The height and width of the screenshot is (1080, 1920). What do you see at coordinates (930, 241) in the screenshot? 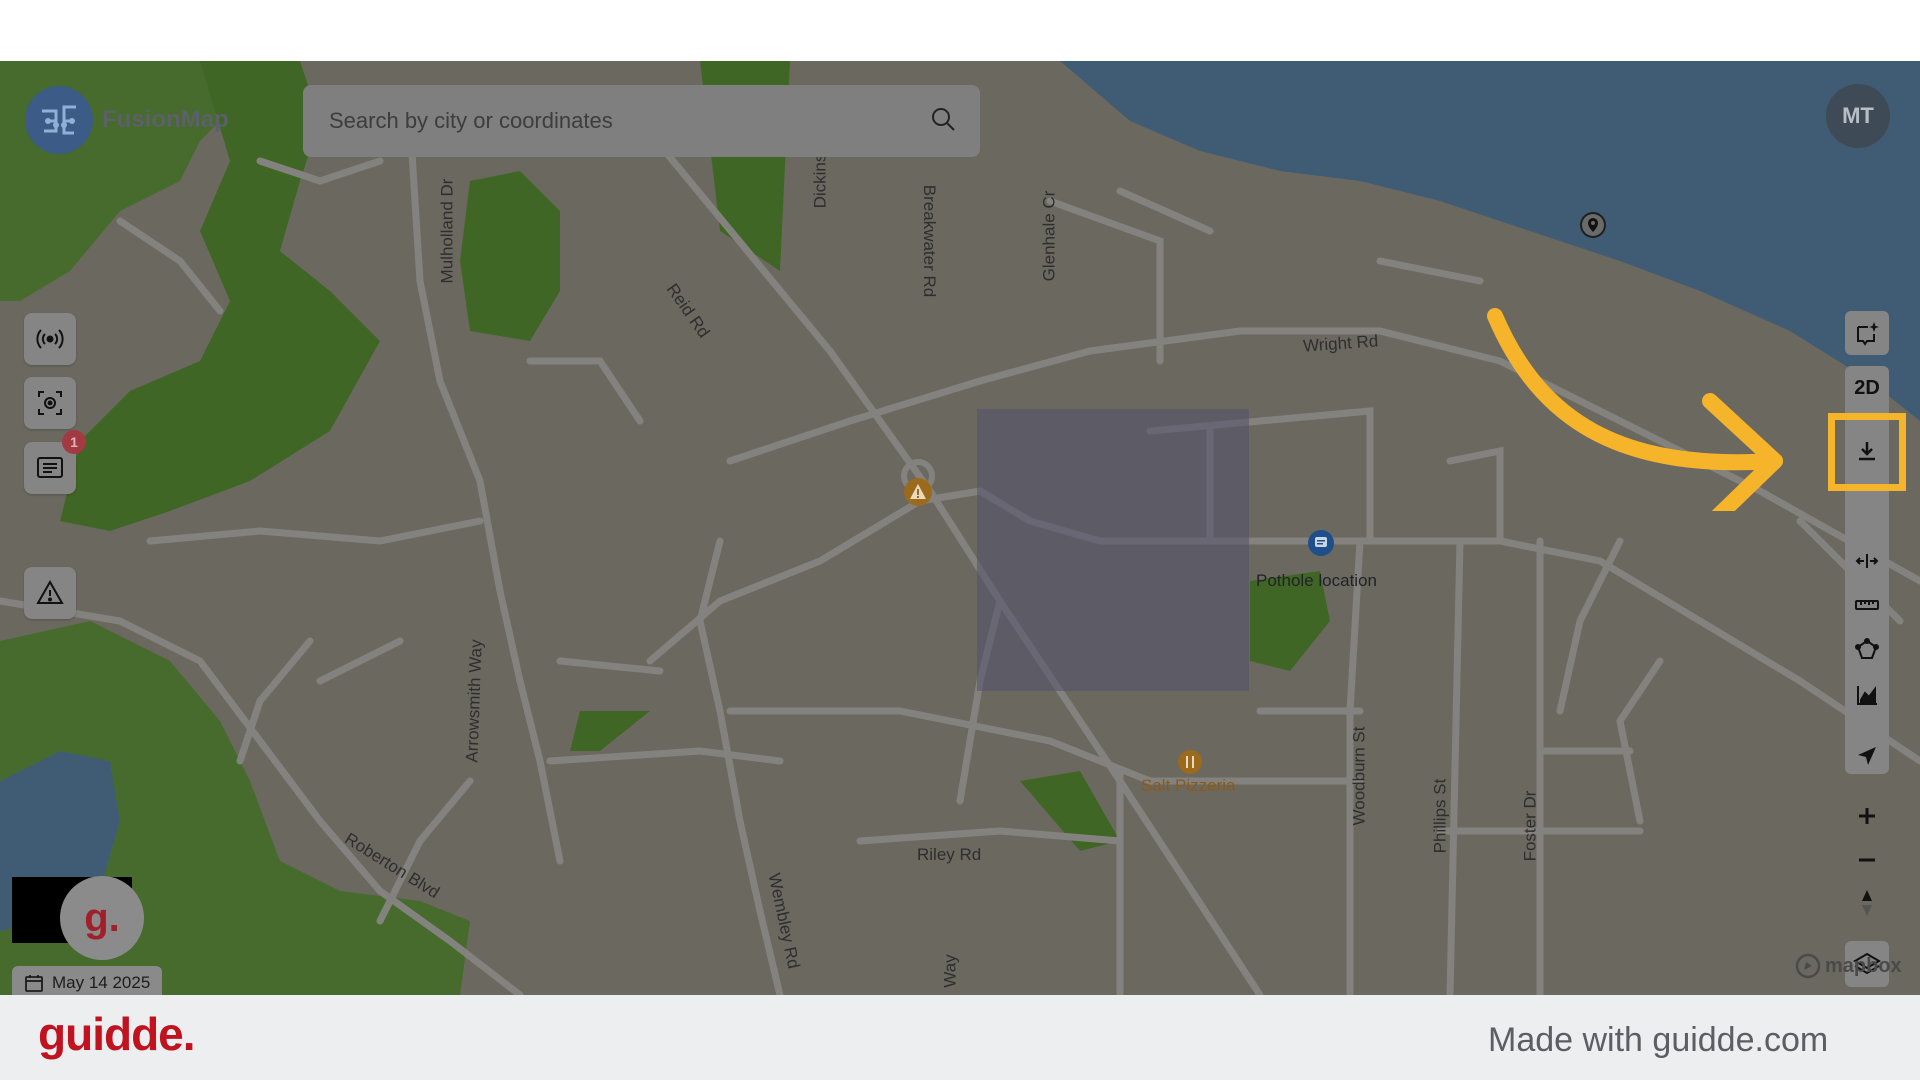
I see `street-label: Breakwater Rd` at bounding box center [930, 241].